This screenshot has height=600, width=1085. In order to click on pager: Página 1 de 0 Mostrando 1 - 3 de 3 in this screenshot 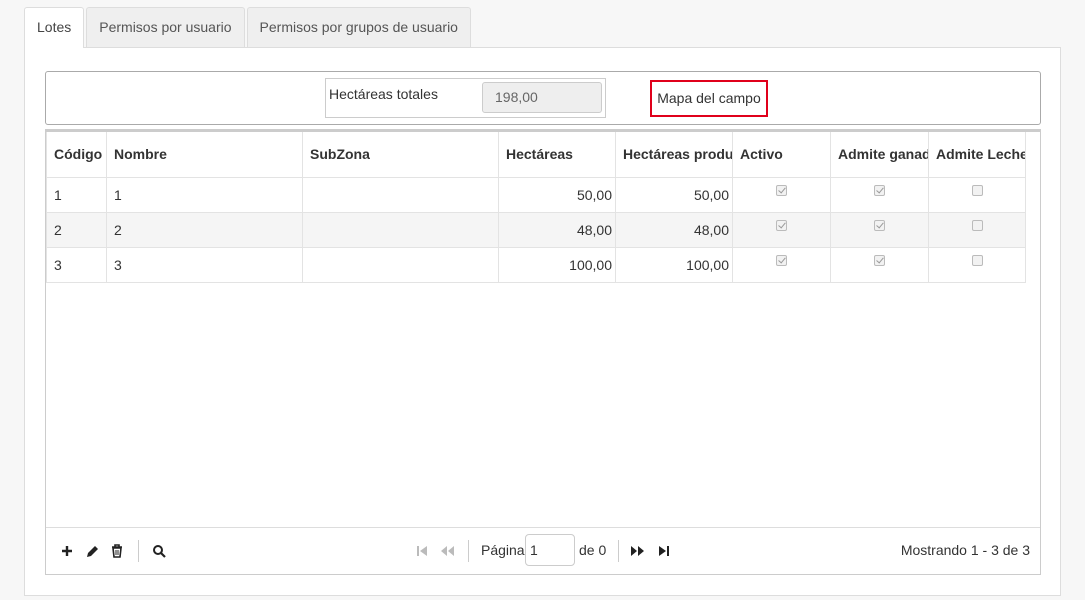, I will do `click(543, 550)`.